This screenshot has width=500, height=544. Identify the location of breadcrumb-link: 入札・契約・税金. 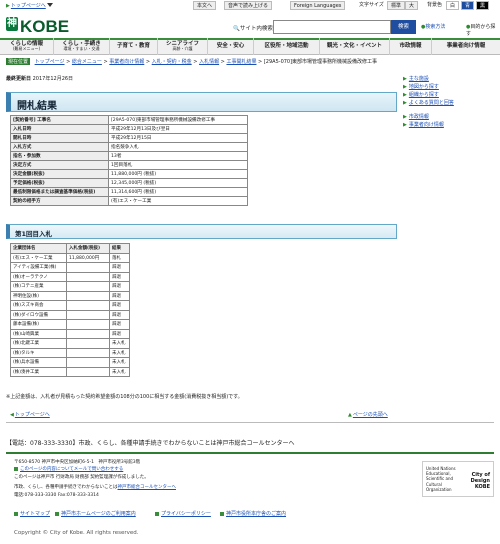
(172, 62).